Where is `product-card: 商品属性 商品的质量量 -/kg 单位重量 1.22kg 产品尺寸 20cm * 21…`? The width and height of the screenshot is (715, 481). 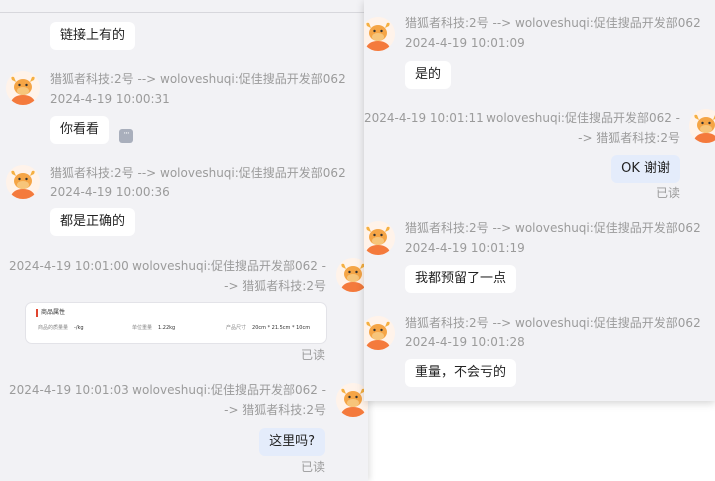
product-card: 商品属性 商品的质量量 -/kg 单位重量 1.22kg 产品尺寸 20cm * 21… is located at coordinates (176, 323).